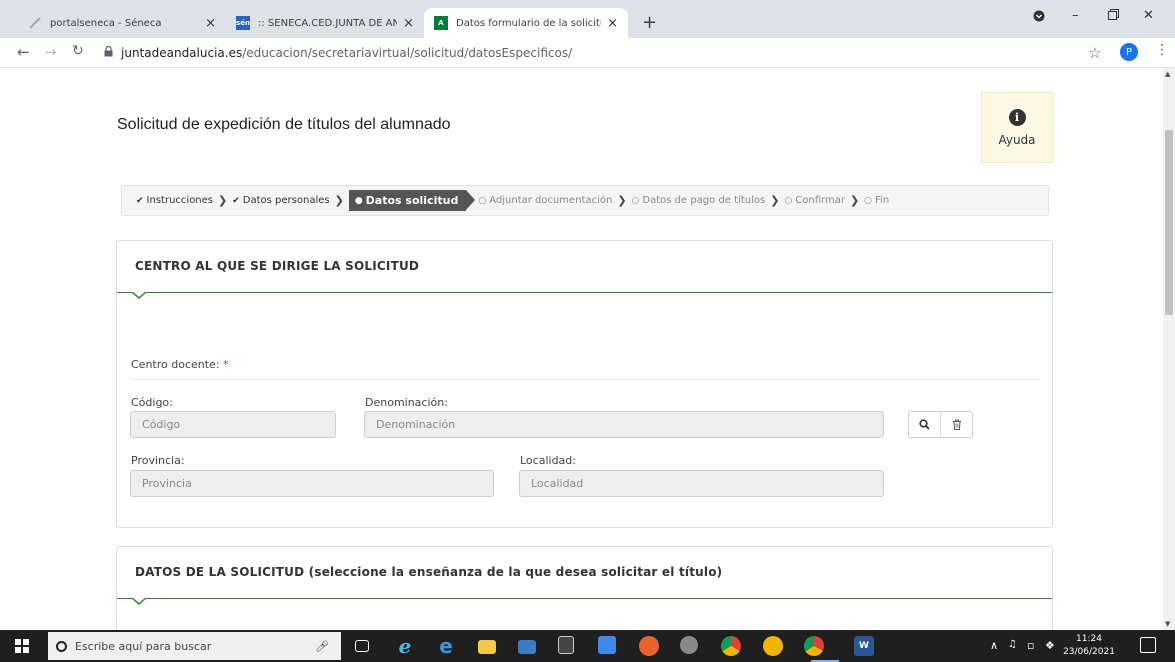 The width and height of the screenshot is (1175, 662). Describe the element at coordinates (23, 52) in the screenshot. I see `back-arrow-icon: ←` at that location.